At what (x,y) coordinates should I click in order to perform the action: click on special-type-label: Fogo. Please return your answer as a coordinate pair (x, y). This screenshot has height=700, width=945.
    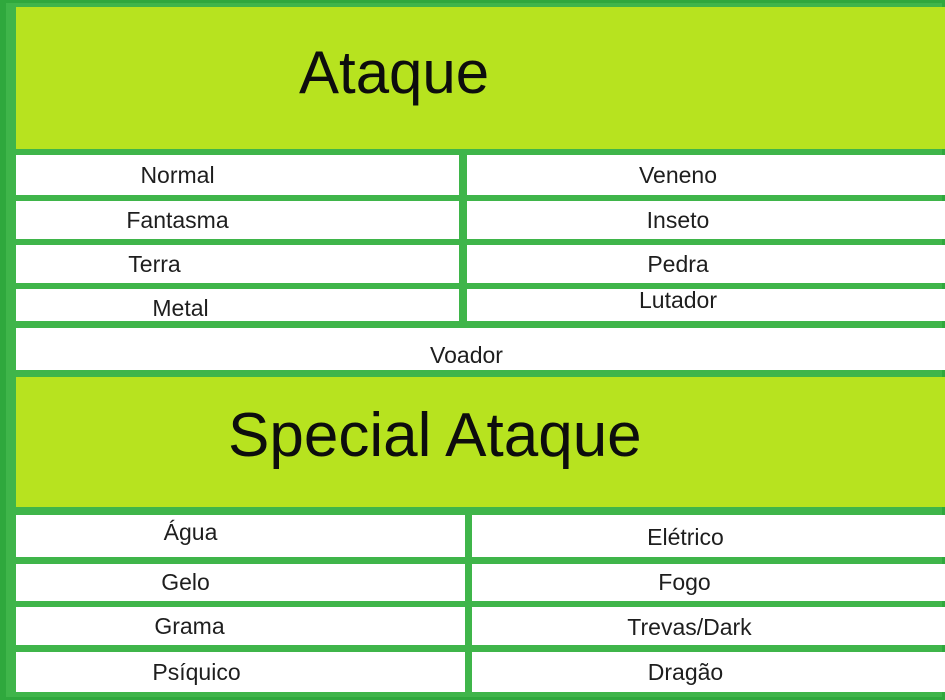
    Looking at the image, I should click on (684, 582).